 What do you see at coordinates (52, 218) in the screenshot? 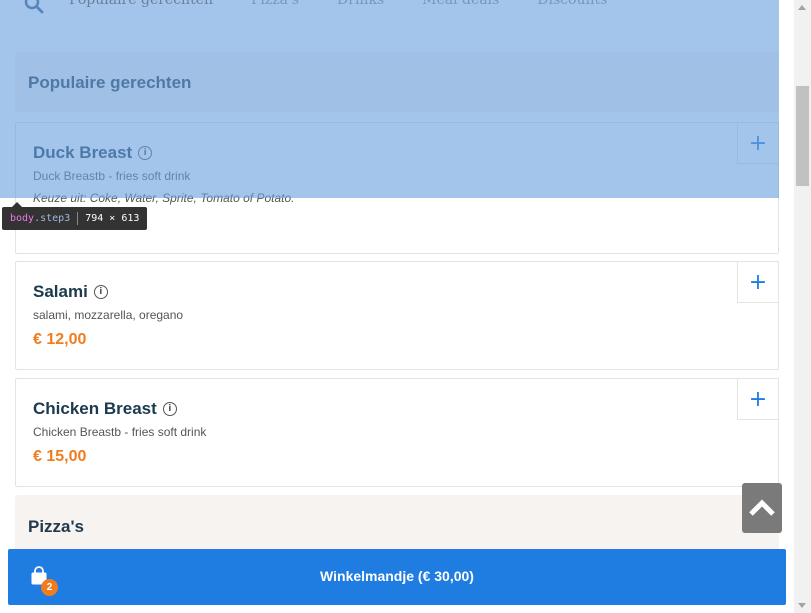
I see `tooltip-class: .step3` at bounding box center [52, 218].